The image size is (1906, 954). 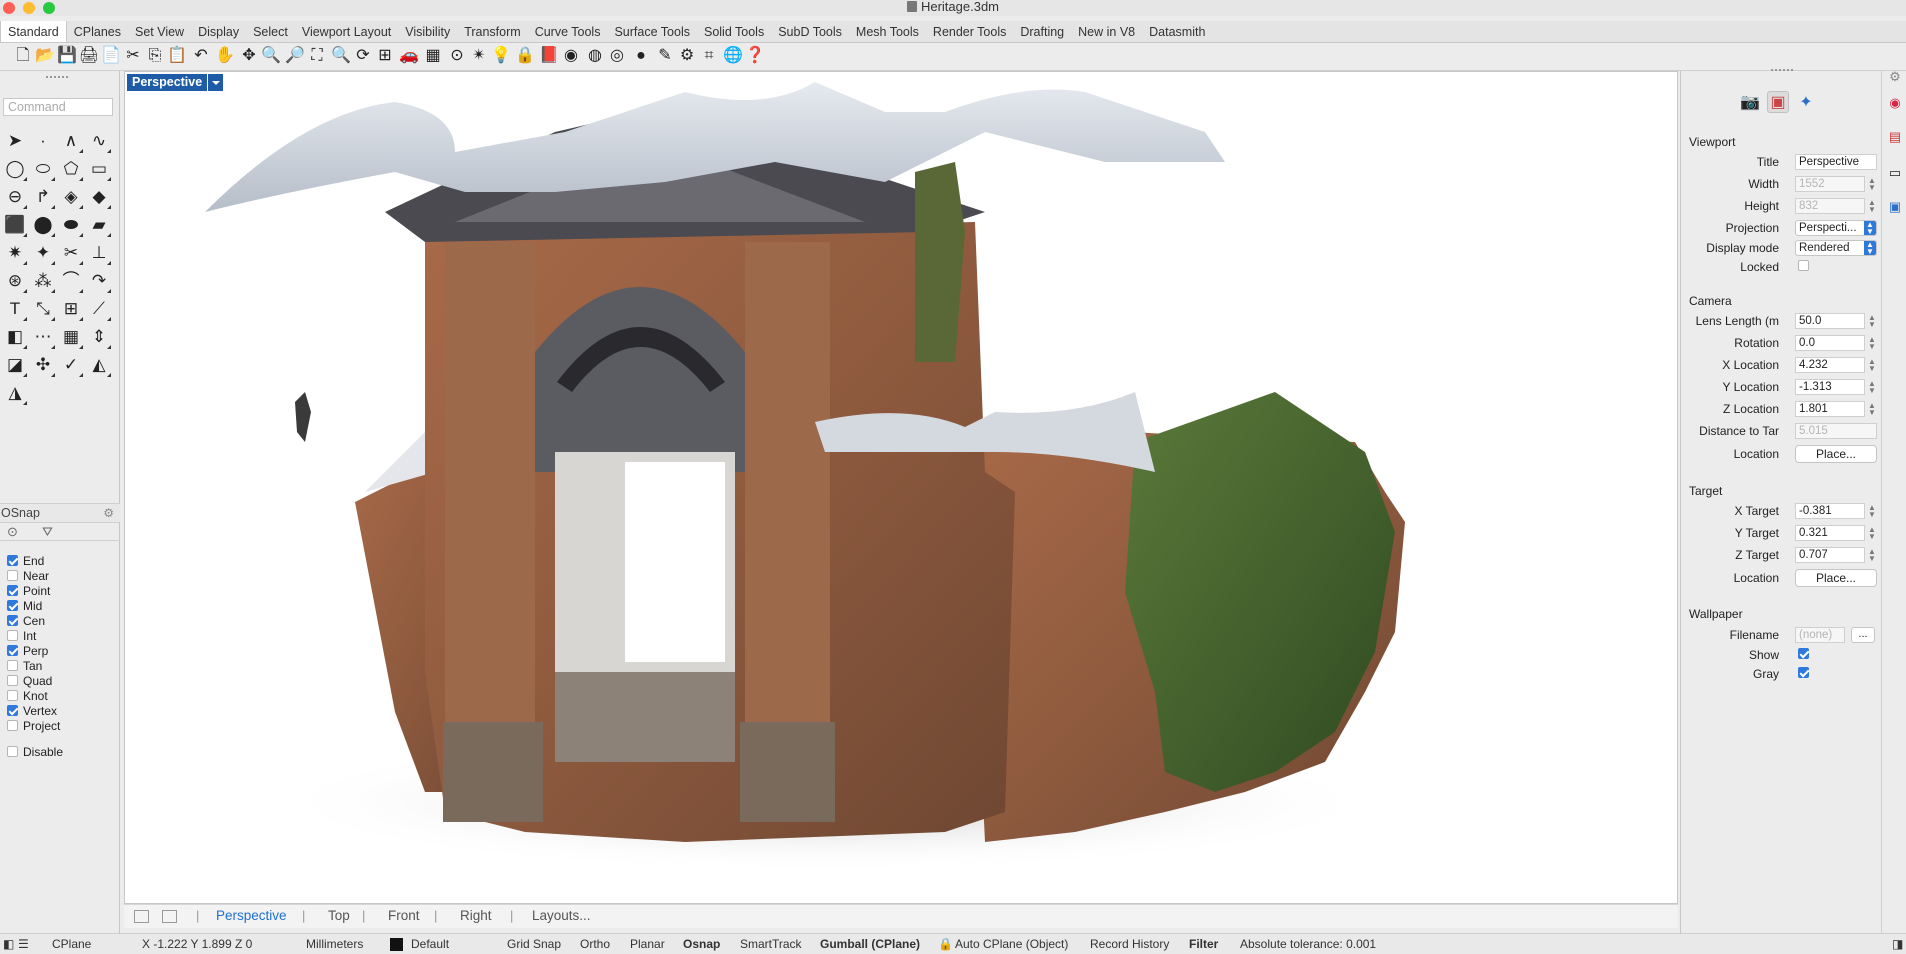 I want to click on car-icon: 🚗, so click(x=409, y=56).